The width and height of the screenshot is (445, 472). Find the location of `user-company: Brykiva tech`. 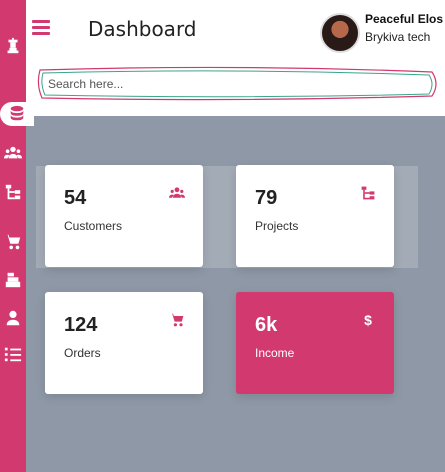

user-company: Brykiva tech is located at coordinates (398, 37).